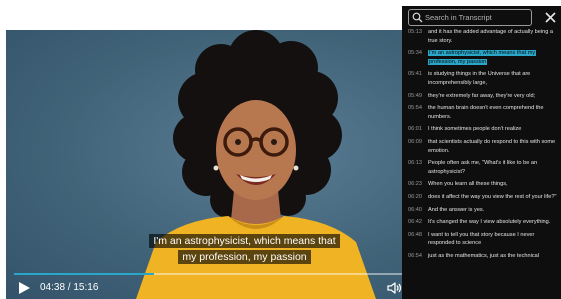 This screenshot has height=299, width=561. What do you see at coordinates (418, 129) in the screenshot?
I see `transcript-timestamp: 06:01` at bounding box center [418, 129].